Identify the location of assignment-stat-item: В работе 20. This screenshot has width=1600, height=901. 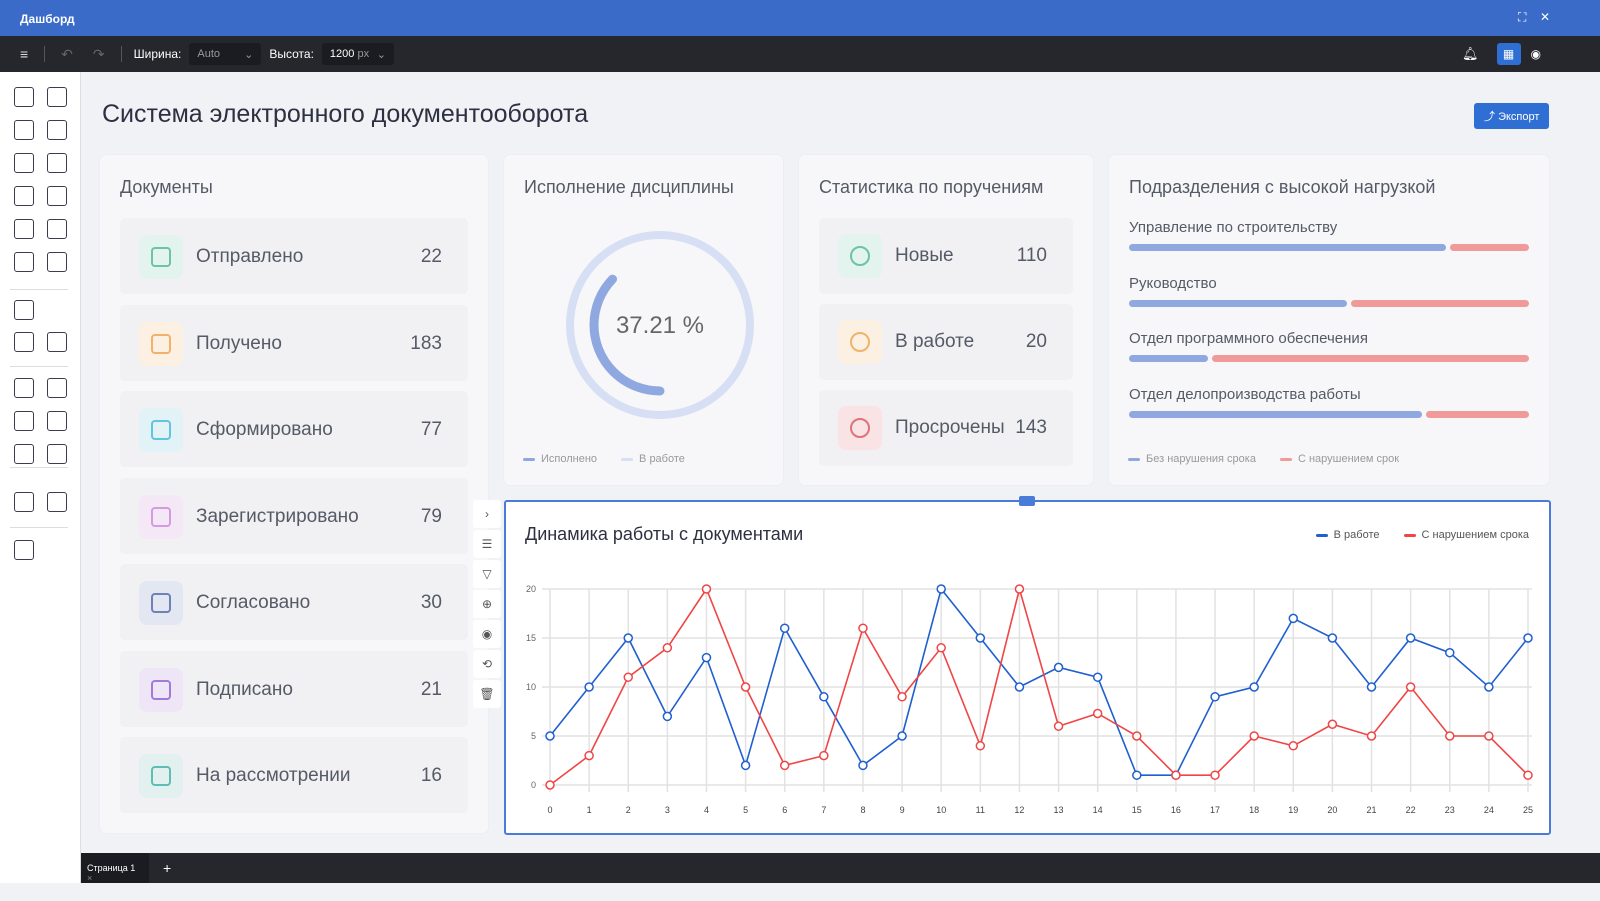
(946, 342).